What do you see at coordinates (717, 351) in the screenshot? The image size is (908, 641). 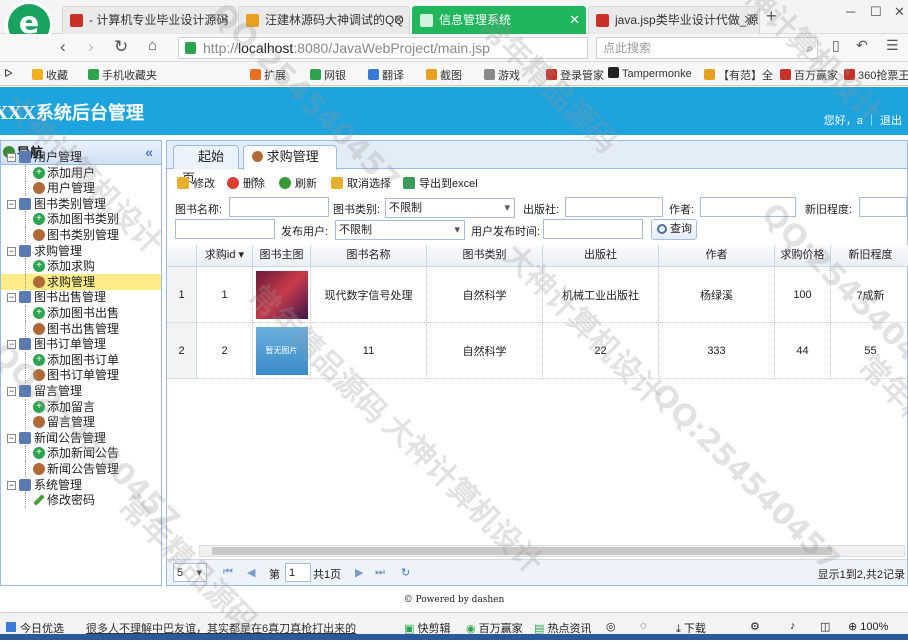 I see `cell-author: 333` at bounding box center [717, 351].